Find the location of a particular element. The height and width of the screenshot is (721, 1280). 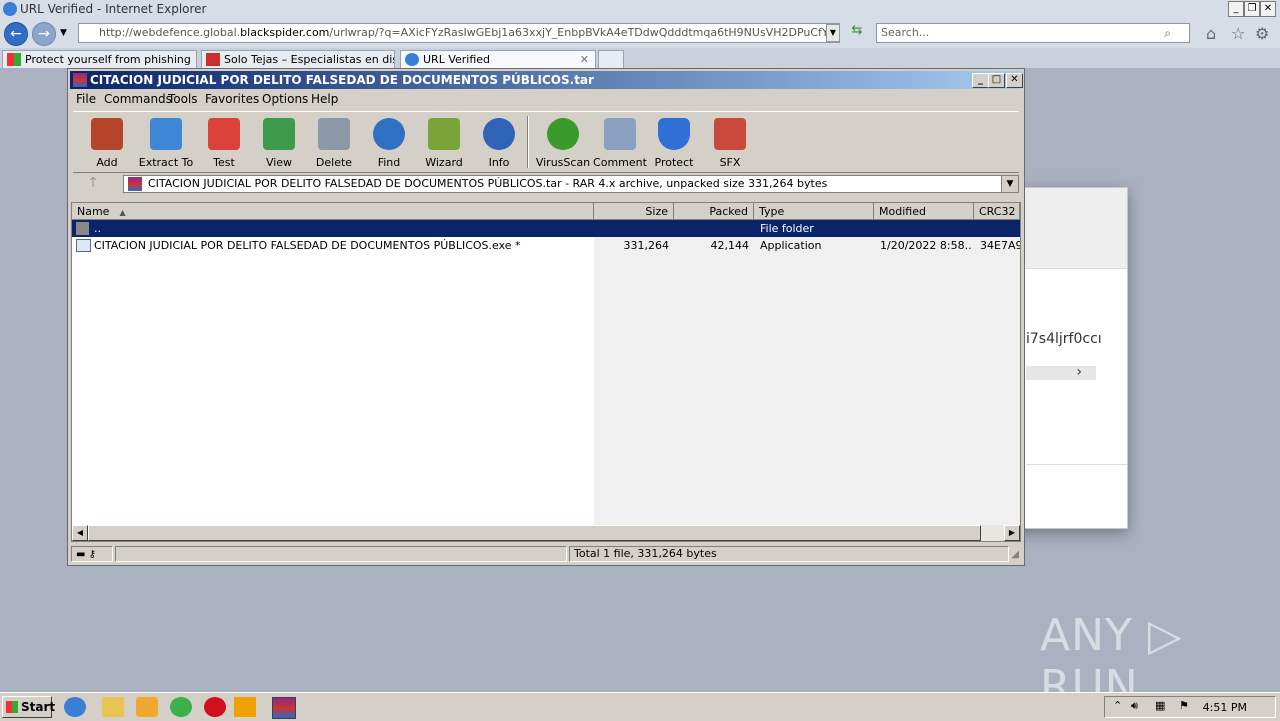

minimize-button: _ is located at coordinates (1236, 9).